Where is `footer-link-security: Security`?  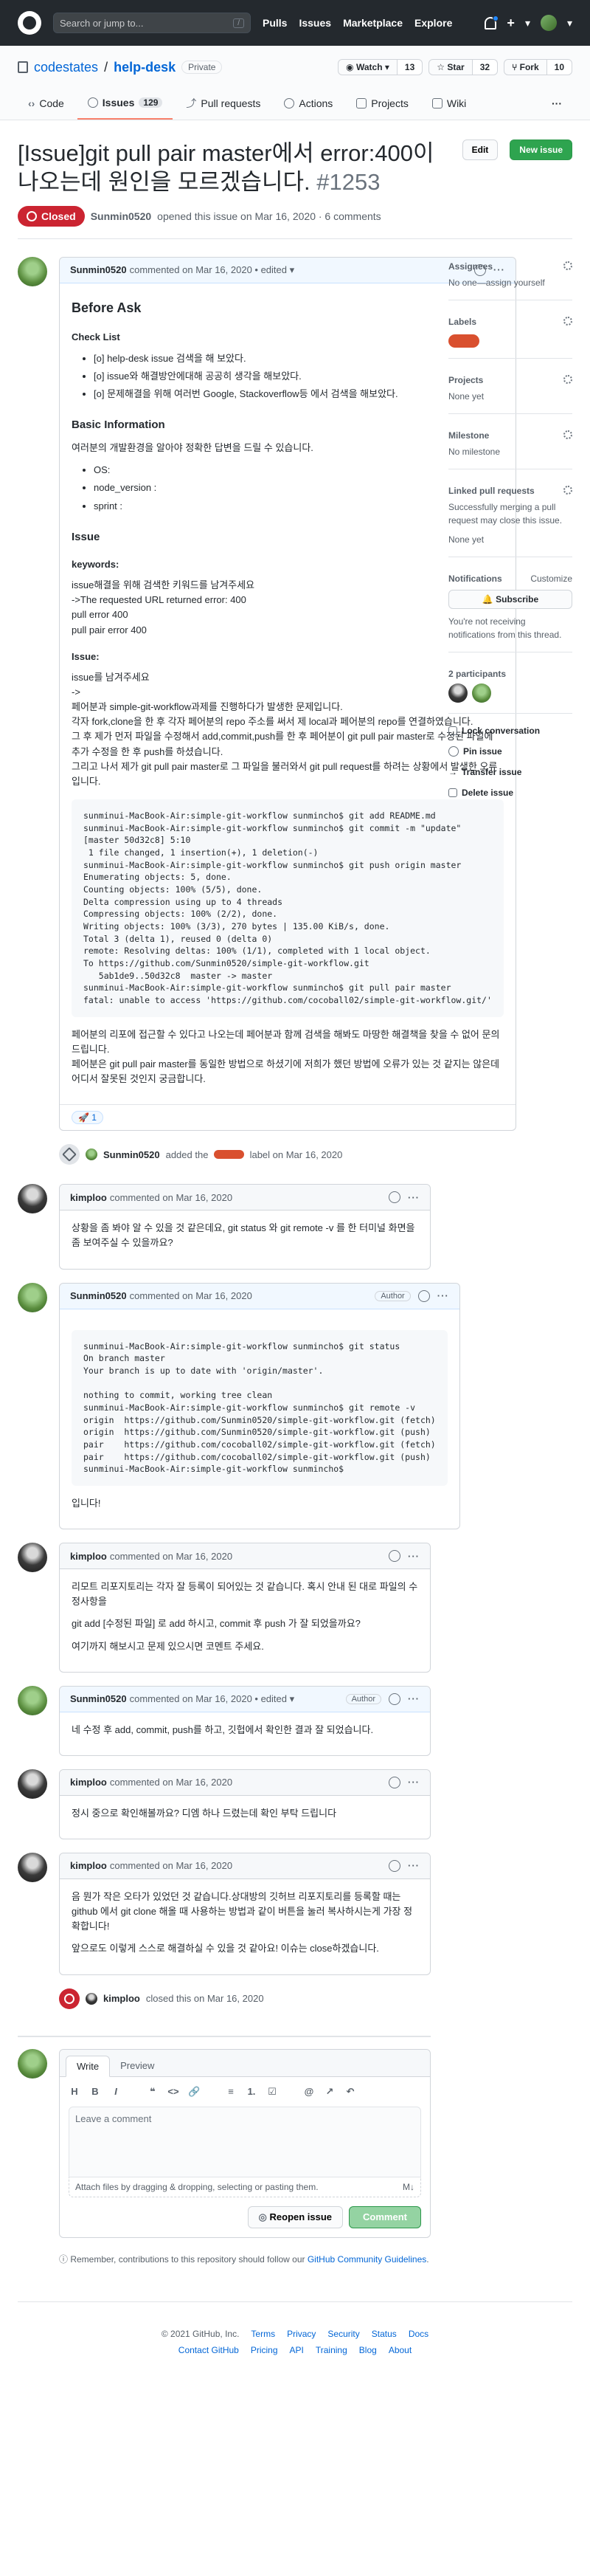
footer-link-security: Security is located at coordinates (343, 2334).